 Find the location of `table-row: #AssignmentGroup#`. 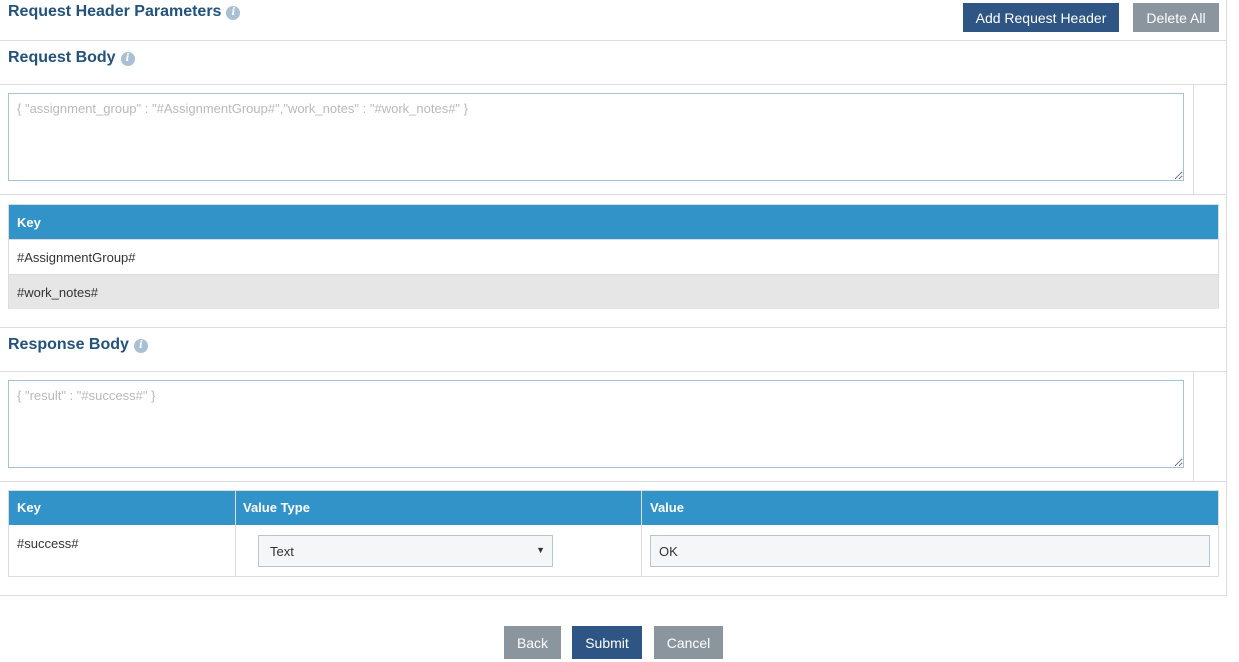

table-row: #AssignmentGroup# is located at coordinates (613, 256).